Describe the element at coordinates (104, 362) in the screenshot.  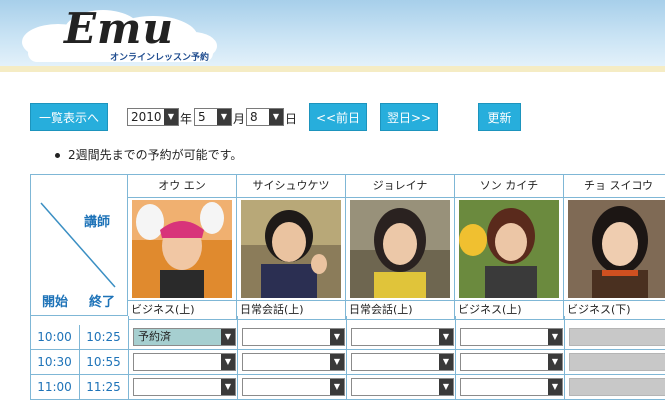
I see `end-time: 10:55` at that location.